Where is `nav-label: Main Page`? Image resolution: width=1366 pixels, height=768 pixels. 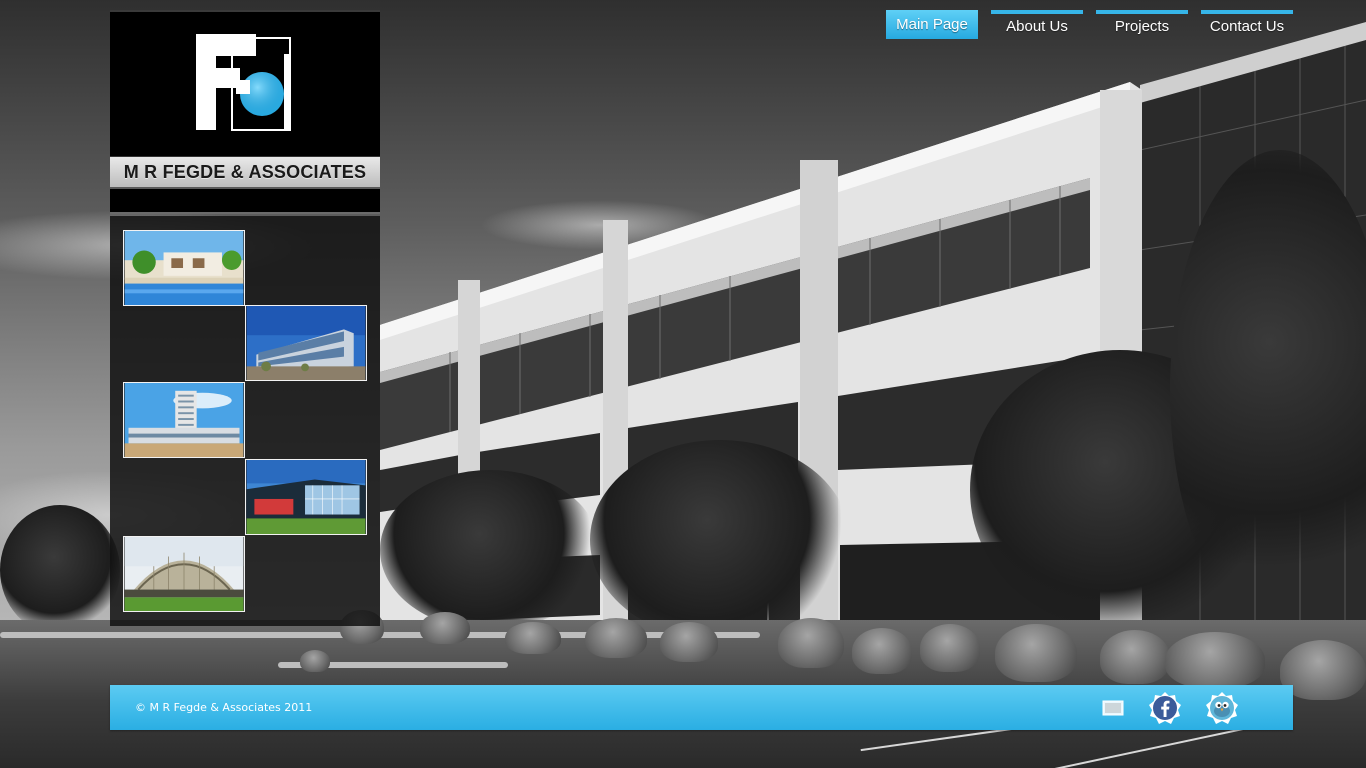 nav-label: Main Page is located at coordinates (932, 24).